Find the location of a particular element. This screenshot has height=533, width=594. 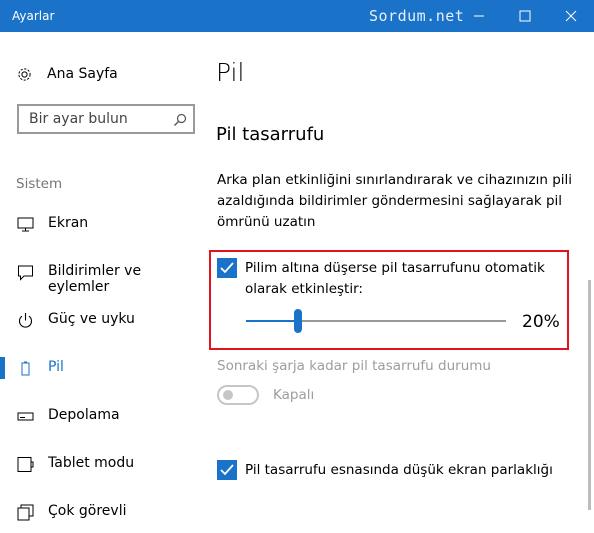

page-title: Pil is located at coordinates (230, 72).